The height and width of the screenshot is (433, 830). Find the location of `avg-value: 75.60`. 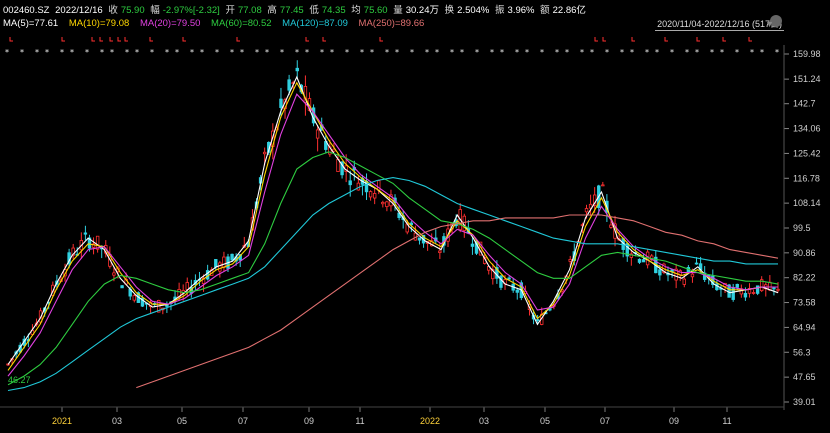

avg-value: 75.60 is located at coordinates (375, 10).